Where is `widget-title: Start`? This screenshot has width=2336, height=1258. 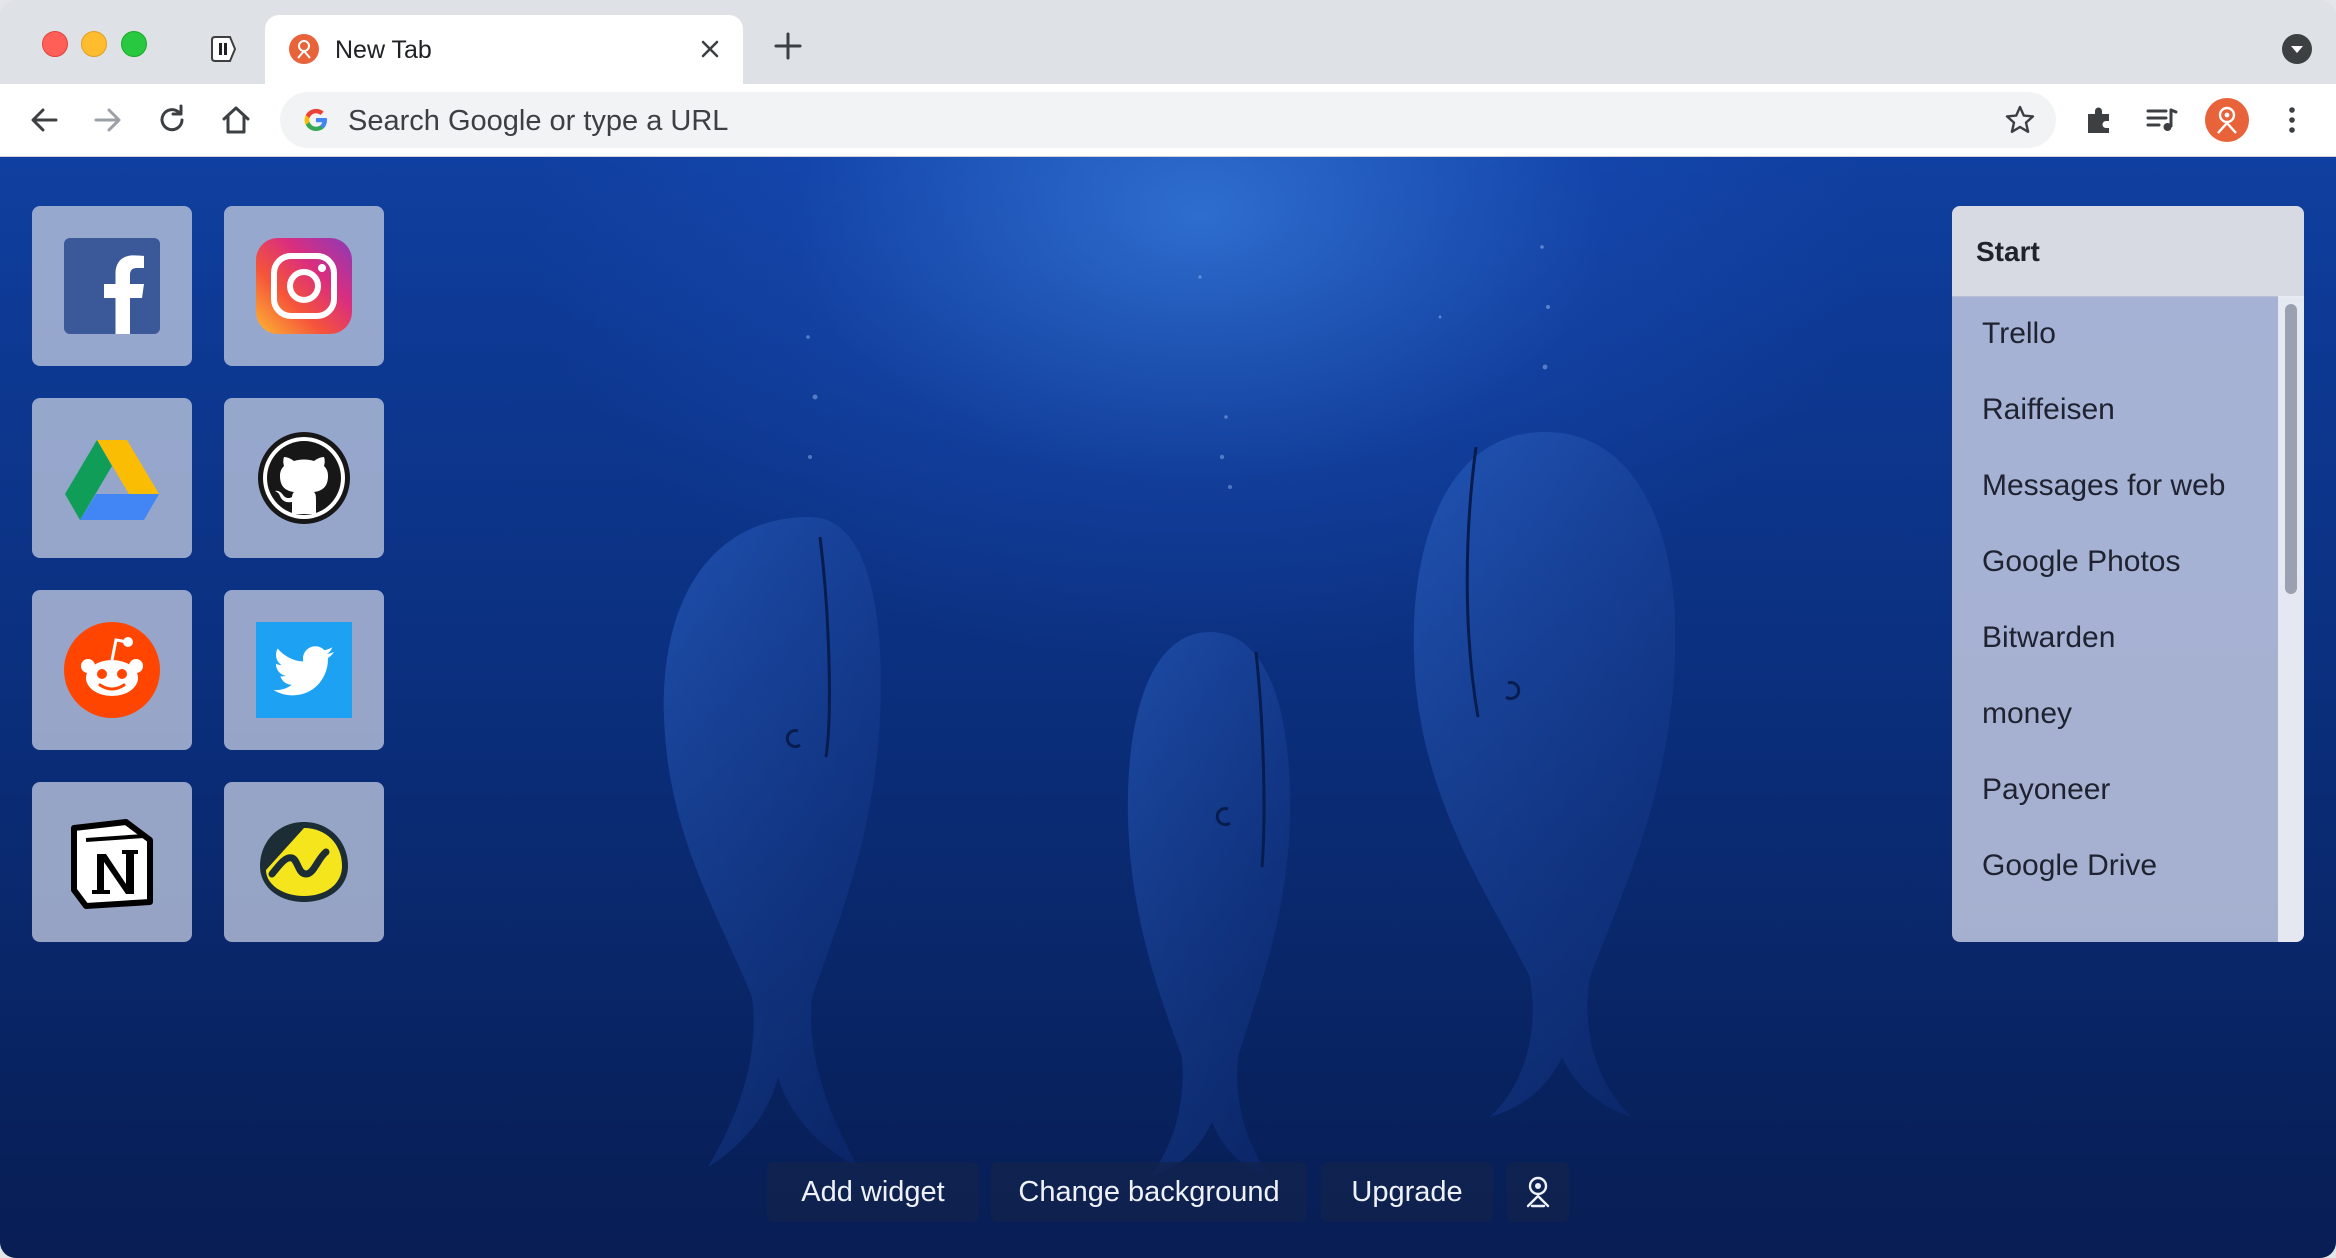
widget-title: Start is located at coordinates (2008, 251).